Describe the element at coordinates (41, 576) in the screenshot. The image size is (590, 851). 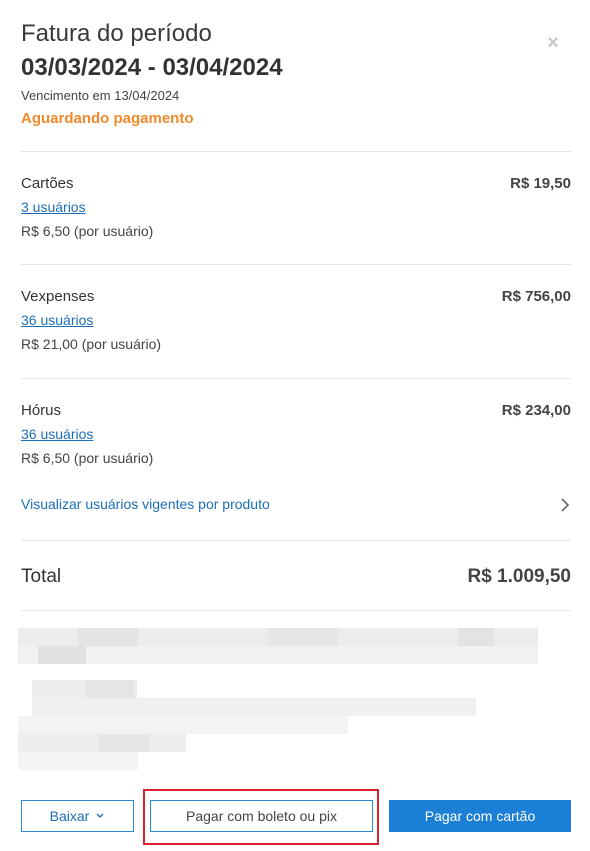
I see `total-label: Total` at that location.